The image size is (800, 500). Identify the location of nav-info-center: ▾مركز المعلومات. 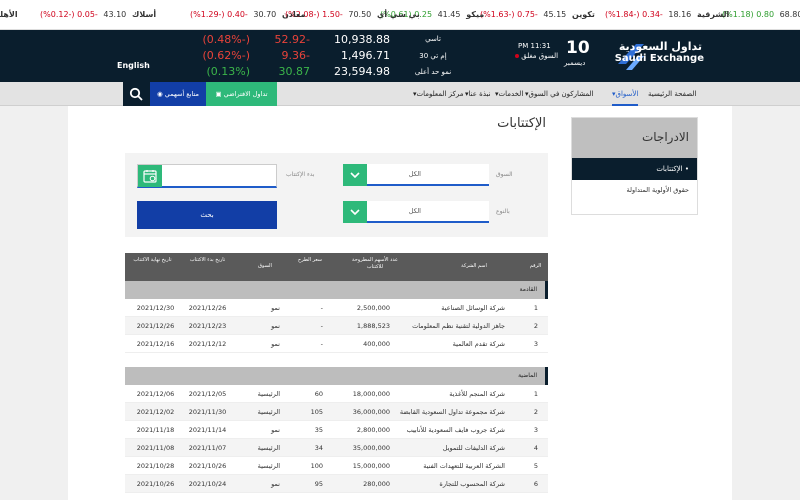
(438, 94).